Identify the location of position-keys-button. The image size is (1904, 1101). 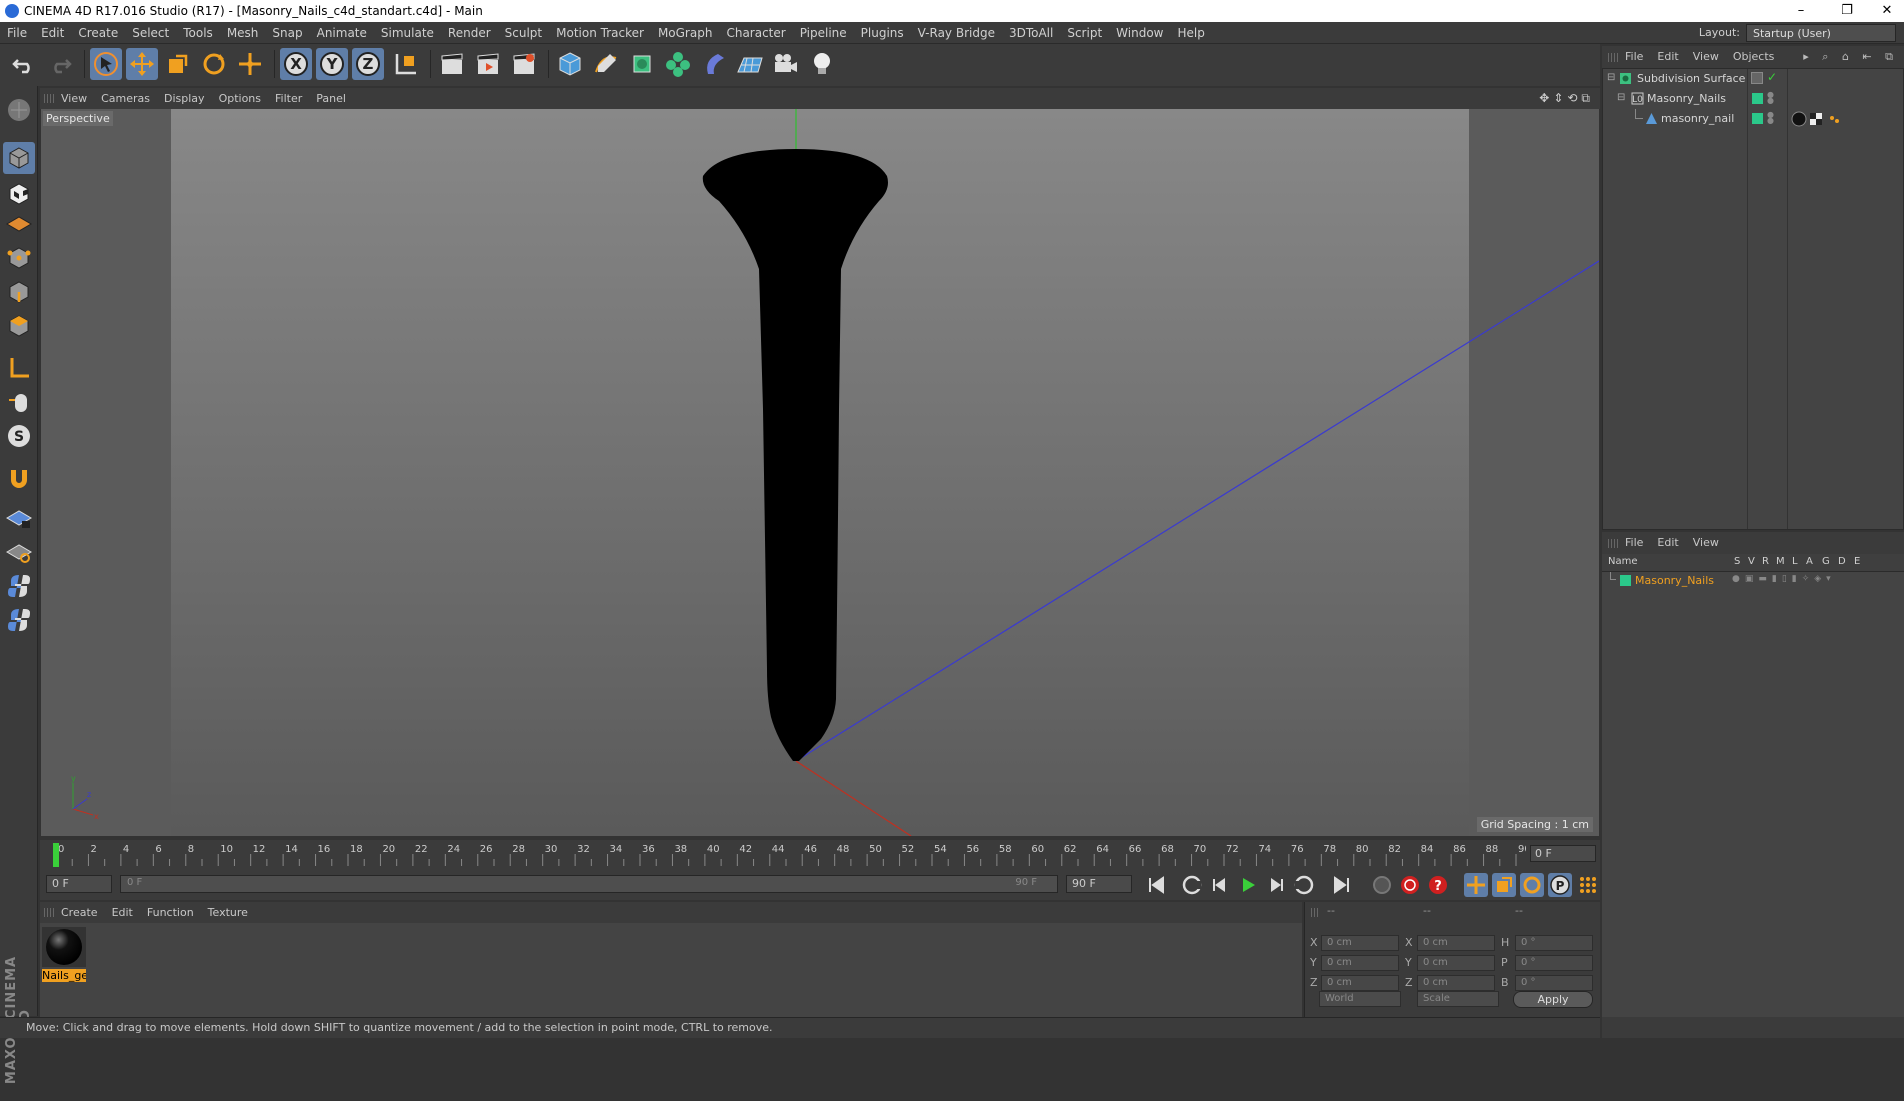
(1476, 885).